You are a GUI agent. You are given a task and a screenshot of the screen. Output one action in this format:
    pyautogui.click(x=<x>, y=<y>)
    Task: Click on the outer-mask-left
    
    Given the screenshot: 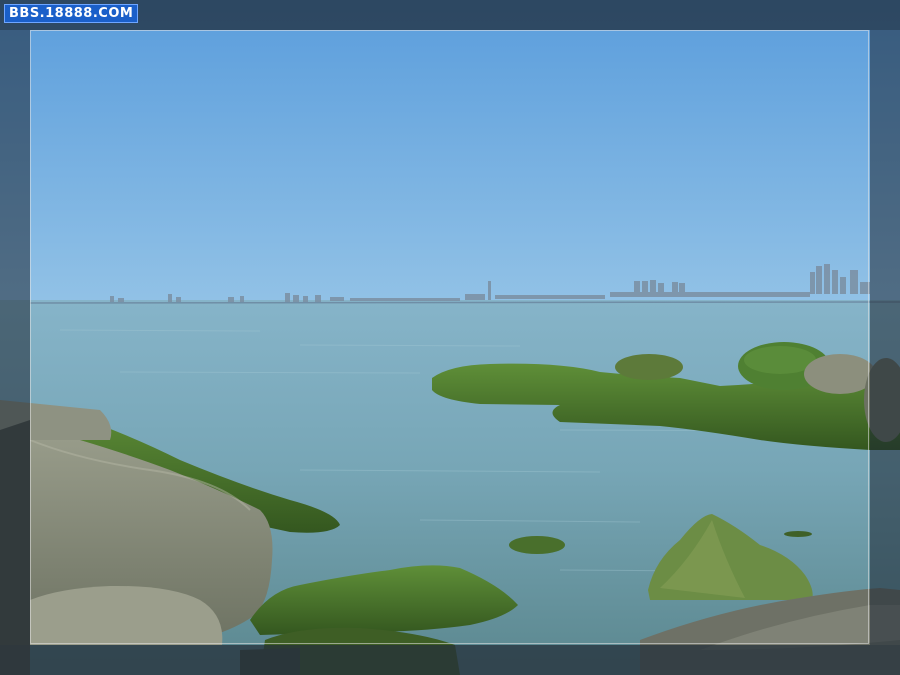 What is the action you would take?
    pyautogui.click(x=15, y=337)
    